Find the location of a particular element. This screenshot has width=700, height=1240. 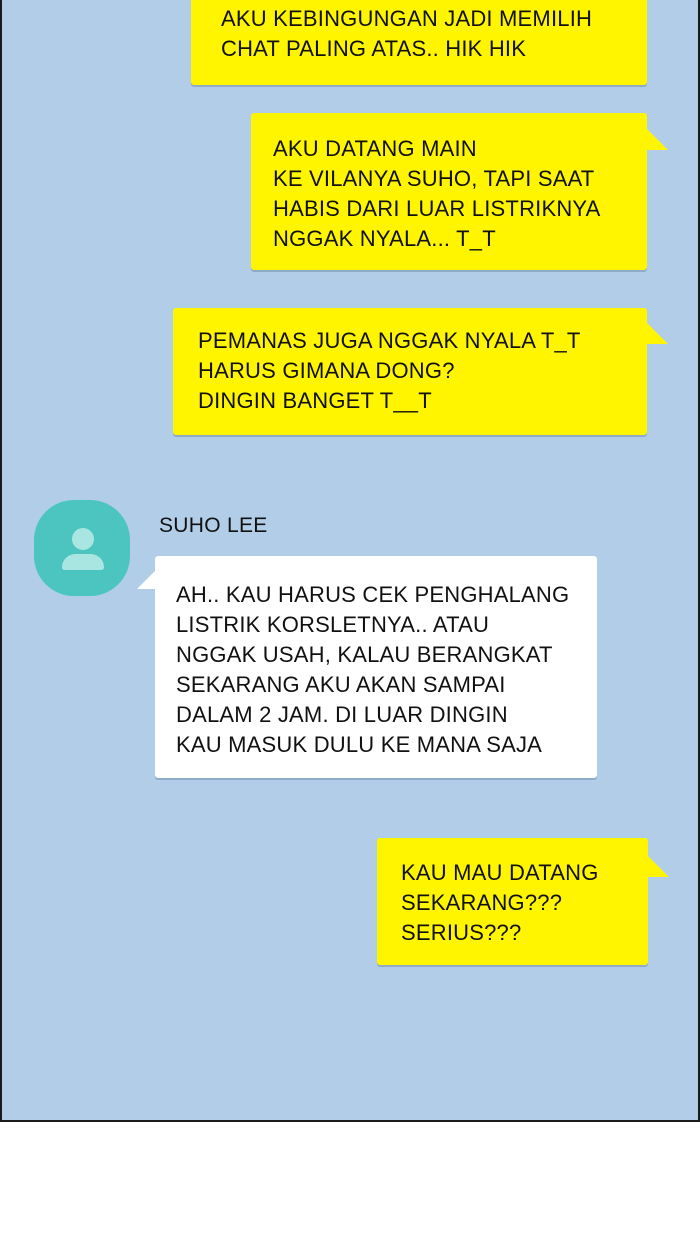

message-line: LISTRIK KORSLETNYA.. ATAU is located at coordinates (333, 624).